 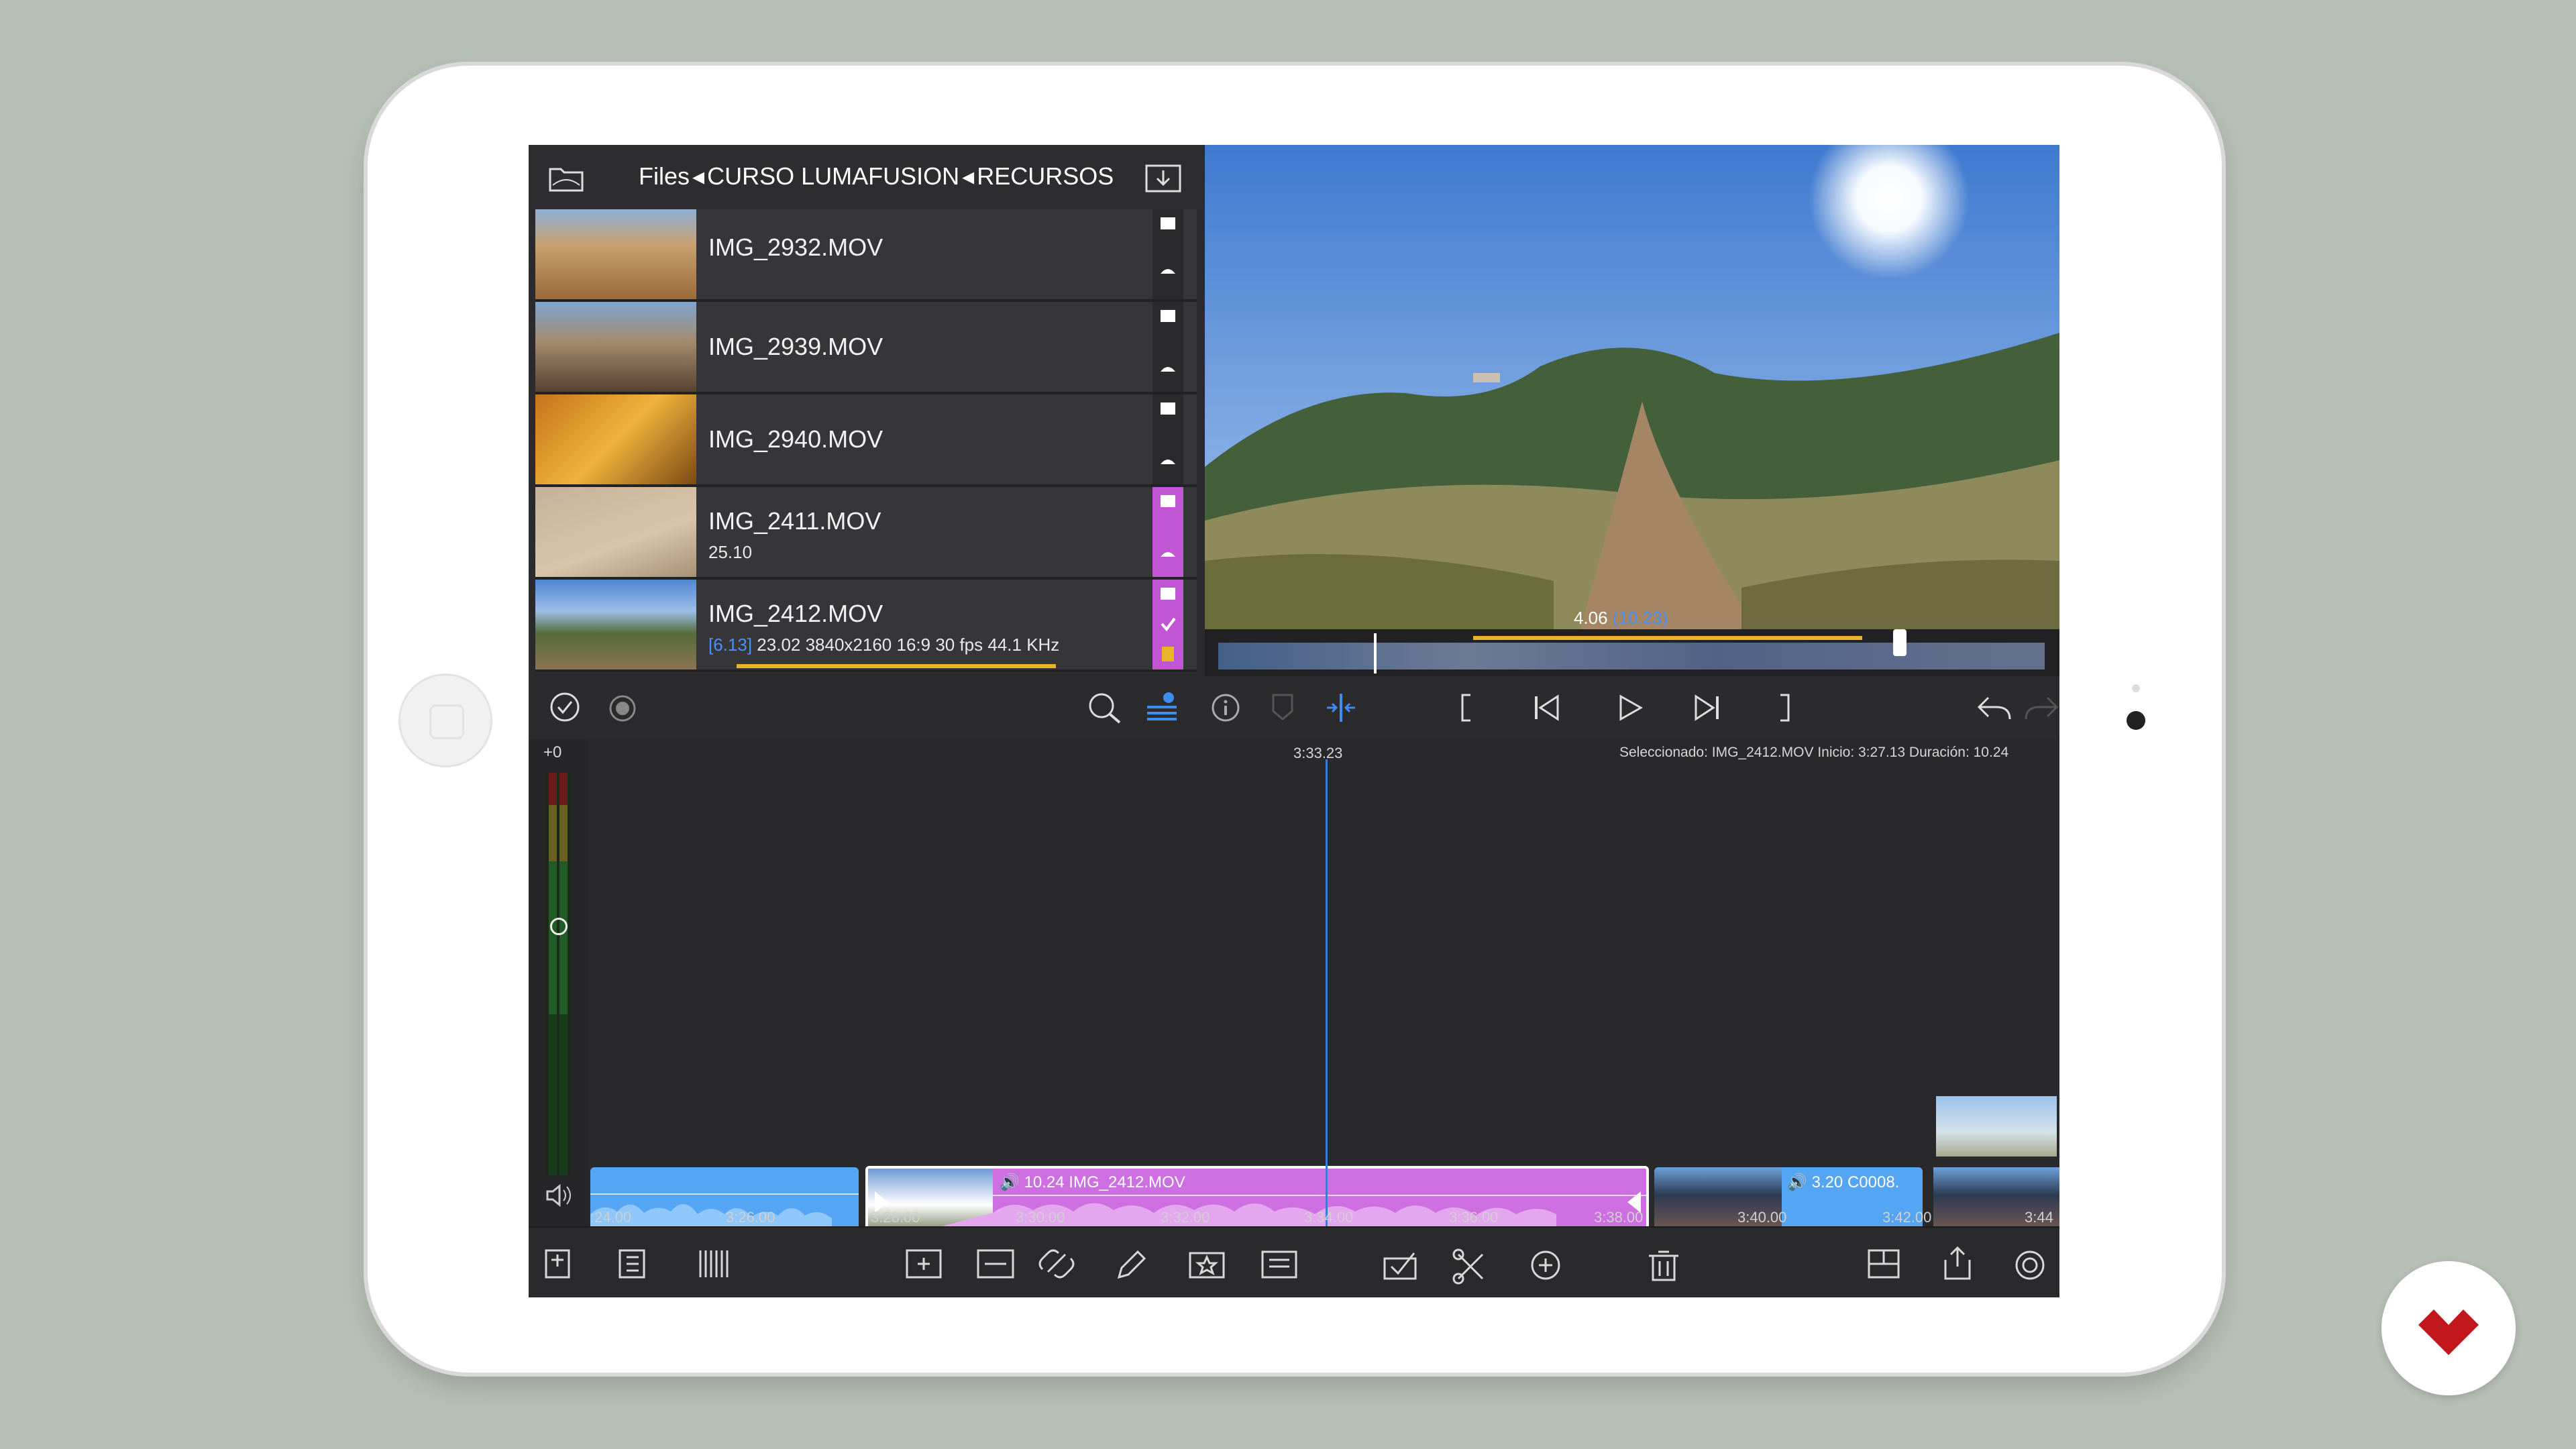 I want to click on brand-logo, so click(x=2448, y=1328).